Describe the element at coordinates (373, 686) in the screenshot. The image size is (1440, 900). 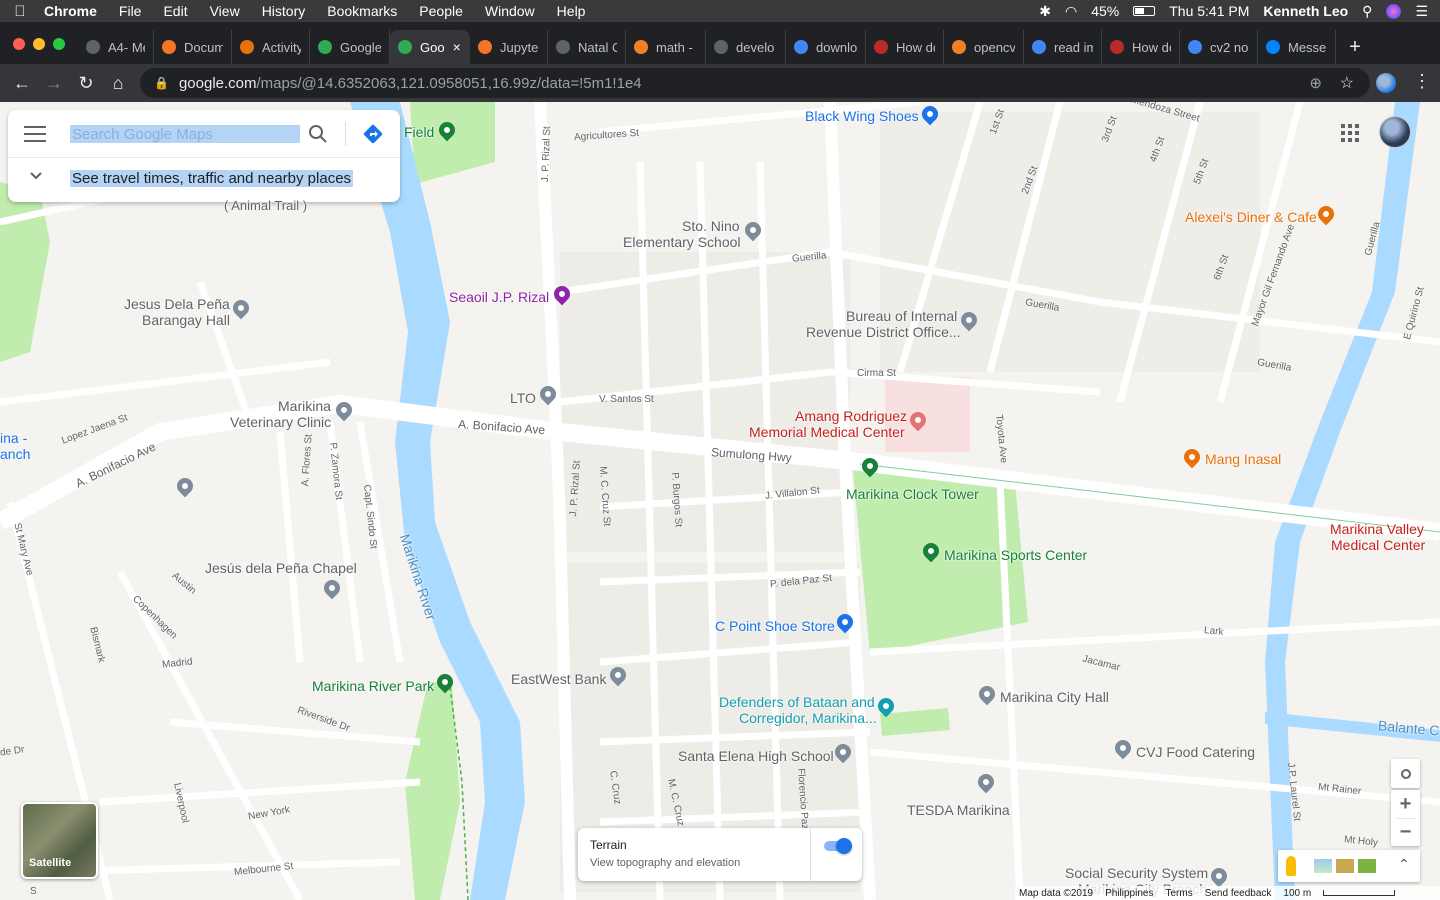
I see `poi-river-park: Marikina River Park` at that location.